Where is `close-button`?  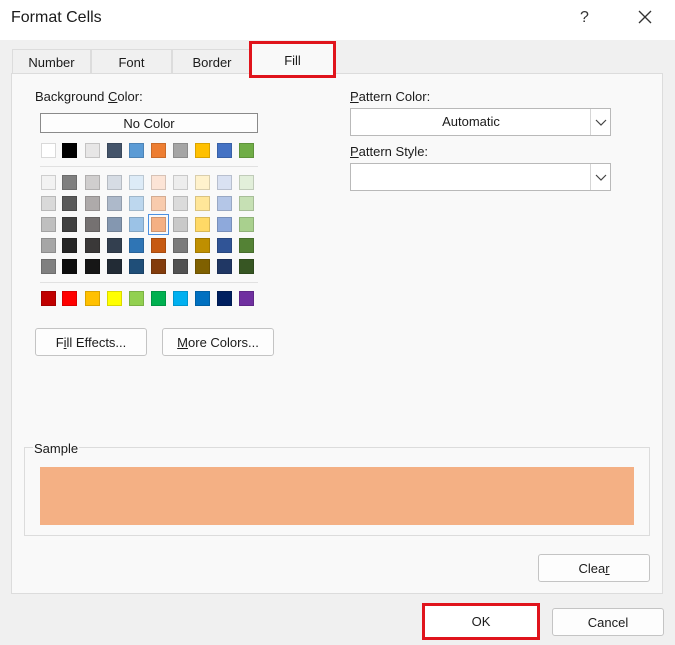 close-button is located at coordinates (645, 17).